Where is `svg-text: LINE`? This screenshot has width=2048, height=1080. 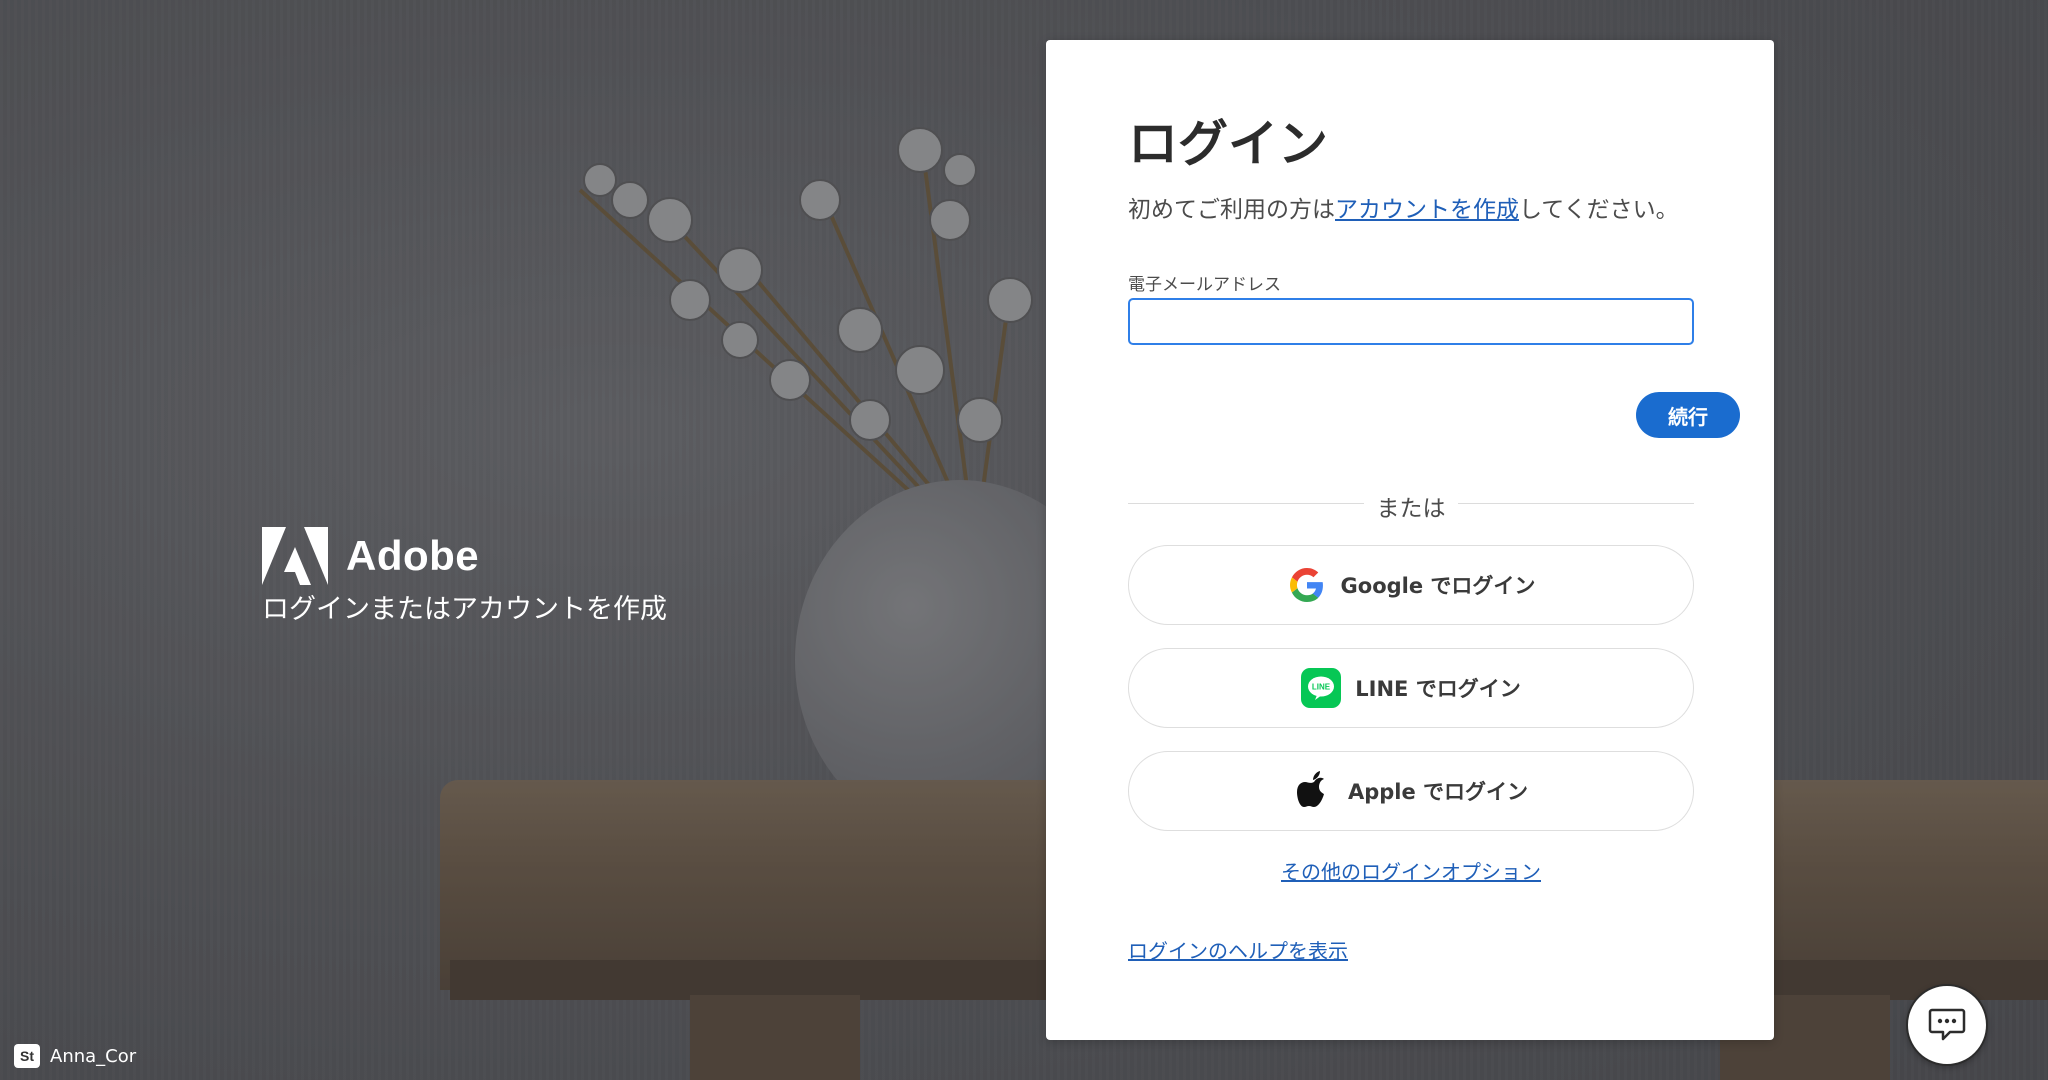
svg-text: LINE is located at coordinates (1321, 687).